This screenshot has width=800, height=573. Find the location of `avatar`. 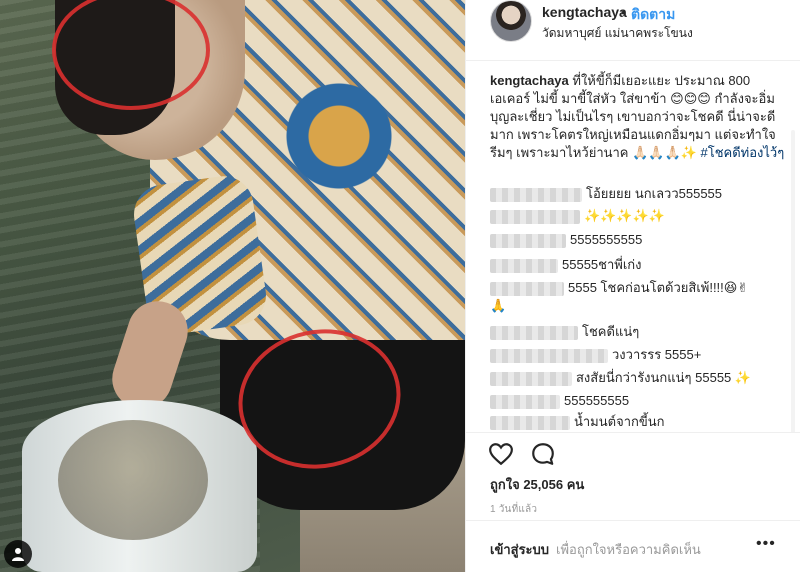

avatar is located at coordinates (511, 21).